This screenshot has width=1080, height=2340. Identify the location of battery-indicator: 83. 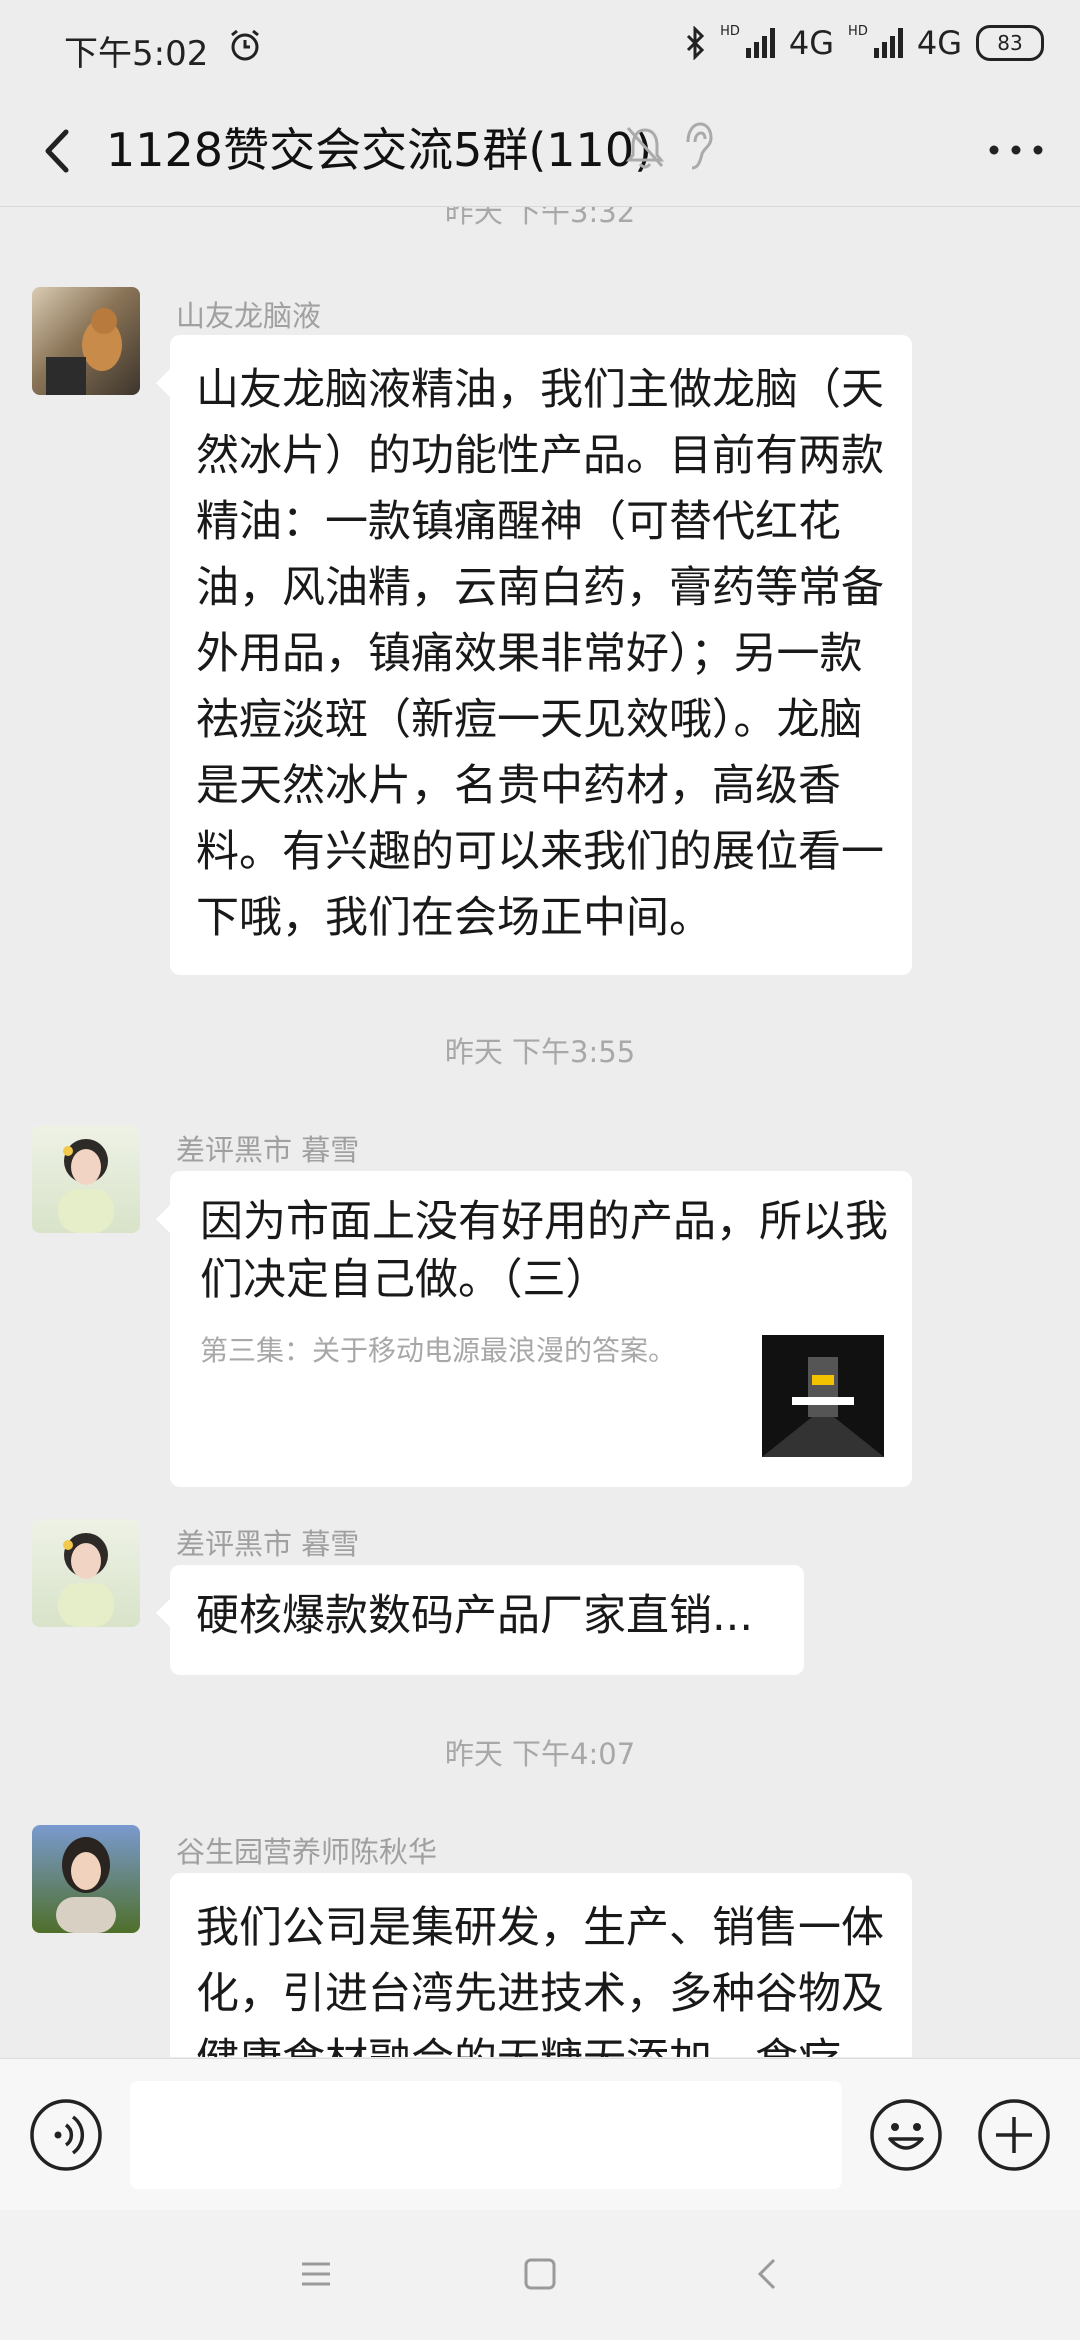
(1010, 43).